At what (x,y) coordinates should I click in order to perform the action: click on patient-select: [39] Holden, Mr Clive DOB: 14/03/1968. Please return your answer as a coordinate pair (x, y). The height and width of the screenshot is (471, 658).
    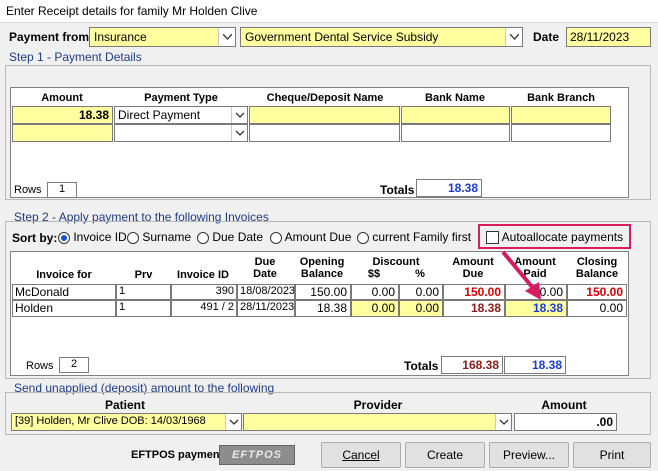
    Looking at the image, I should click on (126, 422).